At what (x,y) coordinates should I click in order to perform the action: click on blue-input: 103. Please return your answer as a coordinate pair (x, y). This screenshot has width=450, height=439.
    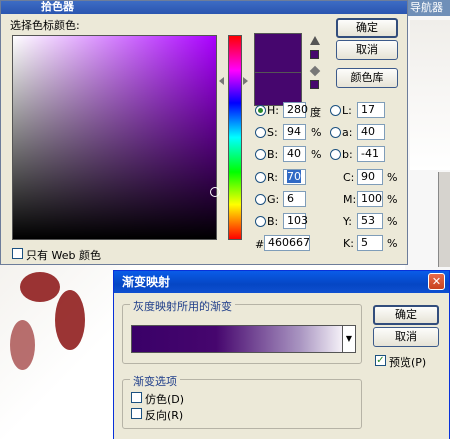
    Looking at the image, I should click on (295, 221).